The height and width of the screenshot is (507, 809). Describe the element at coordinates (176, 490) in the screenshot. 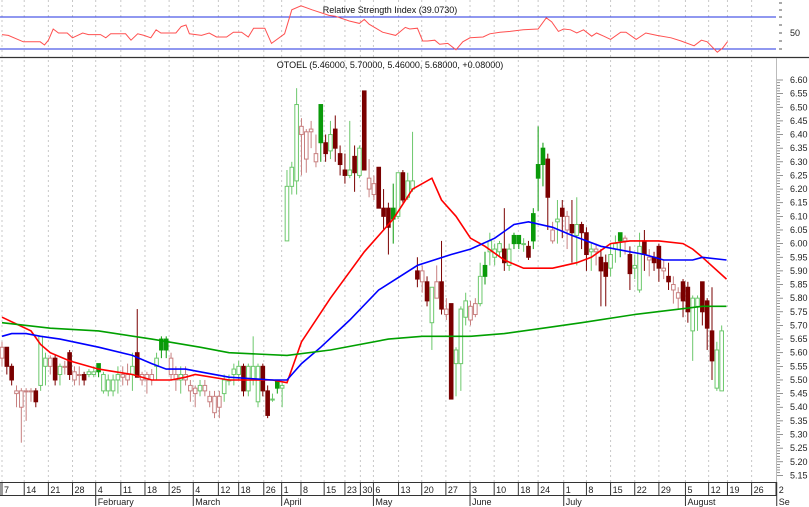

I see `date-tick-label: 25` at that location.